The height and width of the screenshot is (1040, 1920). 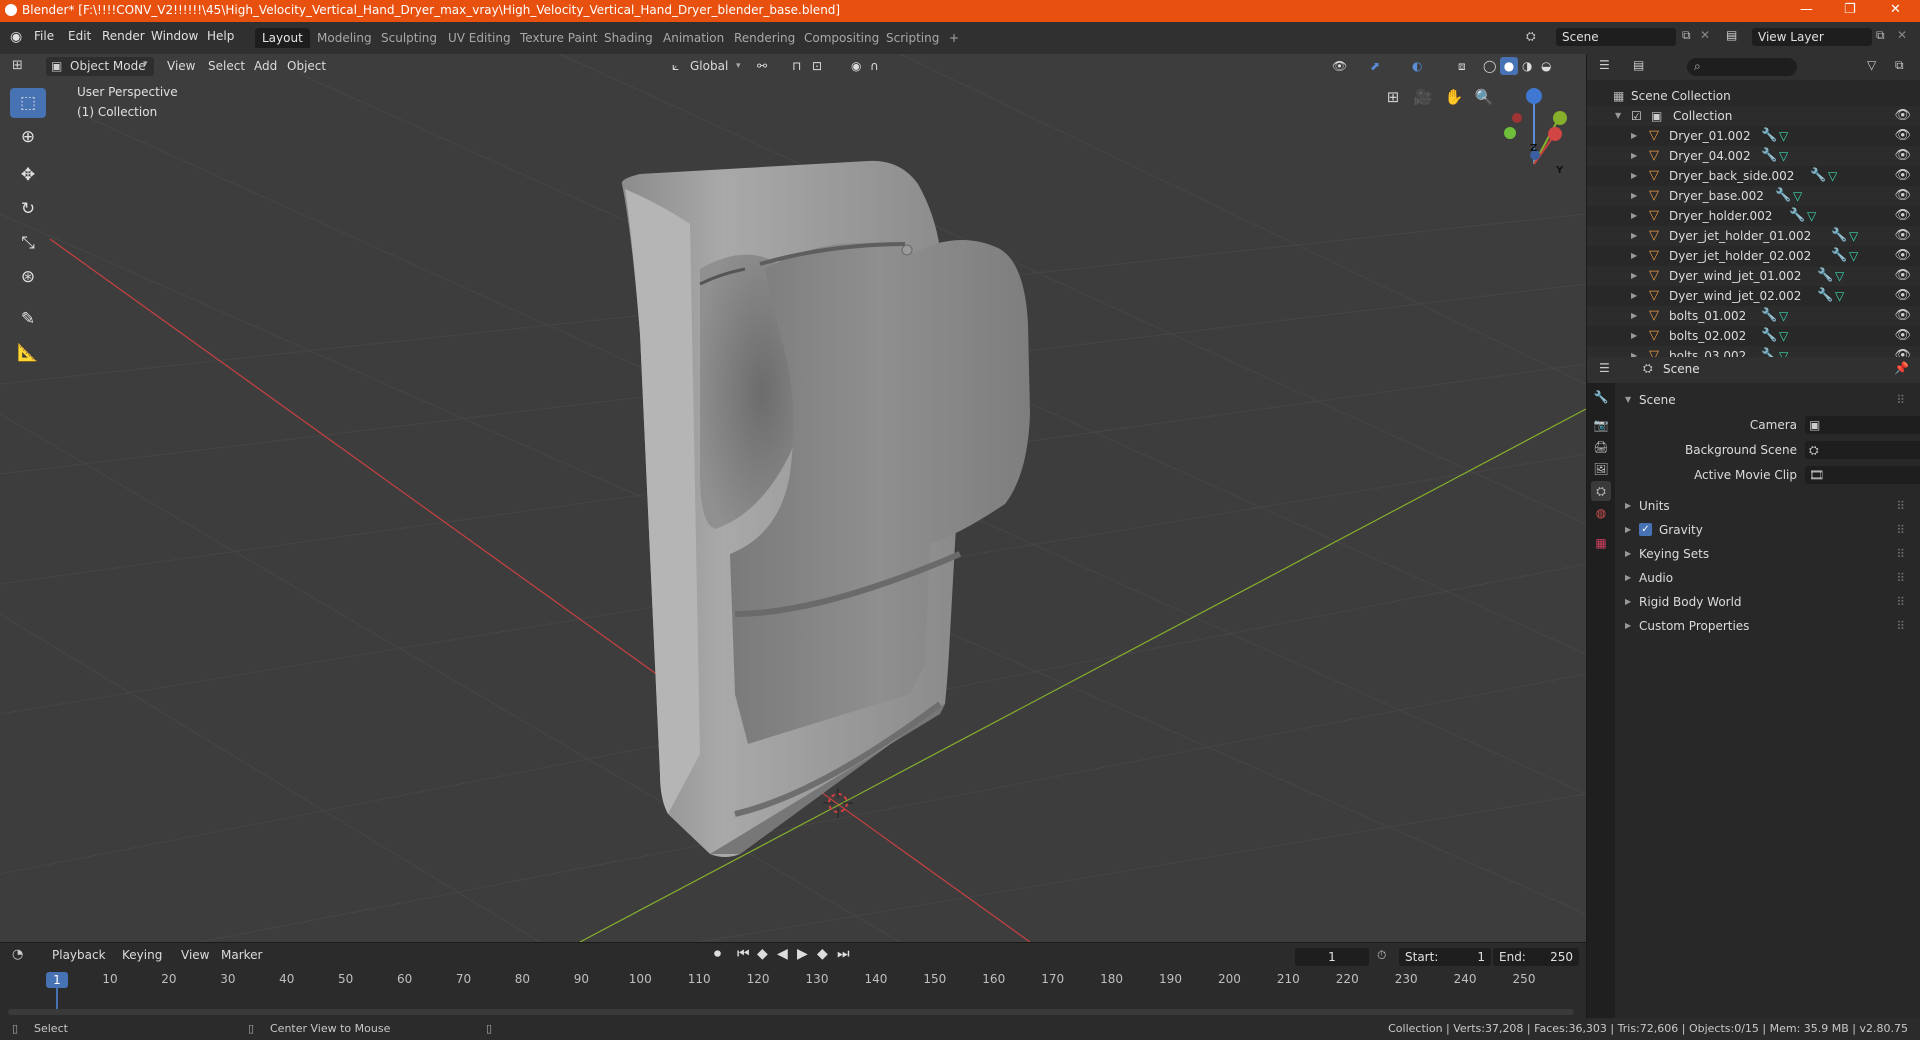 What do you see at coordinates (838, 803) in the screenshot?
I see `3d-cursor-icon` at bounding box center [838, 803].